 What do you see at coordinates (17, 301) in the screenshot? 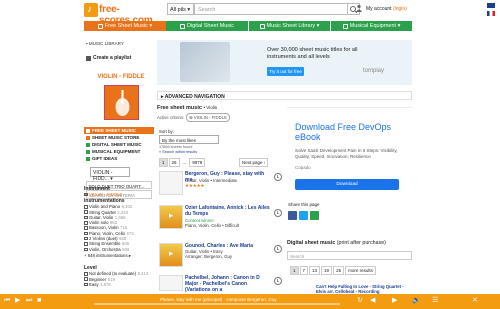
I see `play-icon: ▶` at bounding box center [17, 301].